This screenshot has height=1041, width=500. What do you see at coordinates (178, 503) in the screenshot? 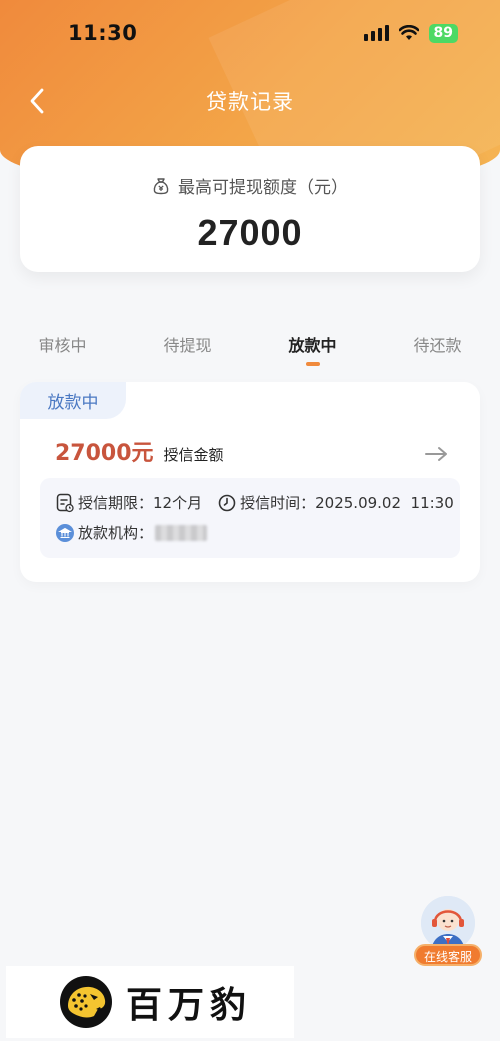
I see `term-value: 12个月` at bounding box center [178, 503].